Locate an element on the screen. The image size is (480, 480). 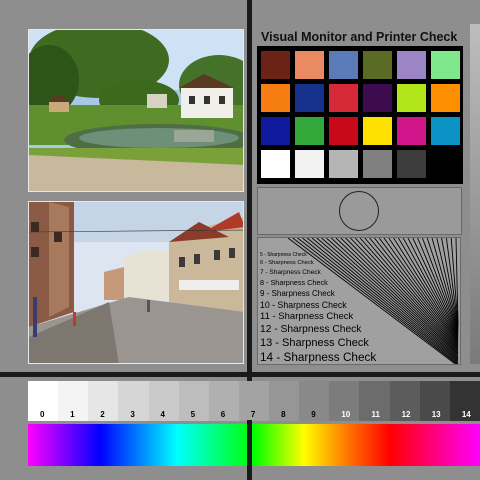
horizontal-divider is located at coordinates (240, 374).